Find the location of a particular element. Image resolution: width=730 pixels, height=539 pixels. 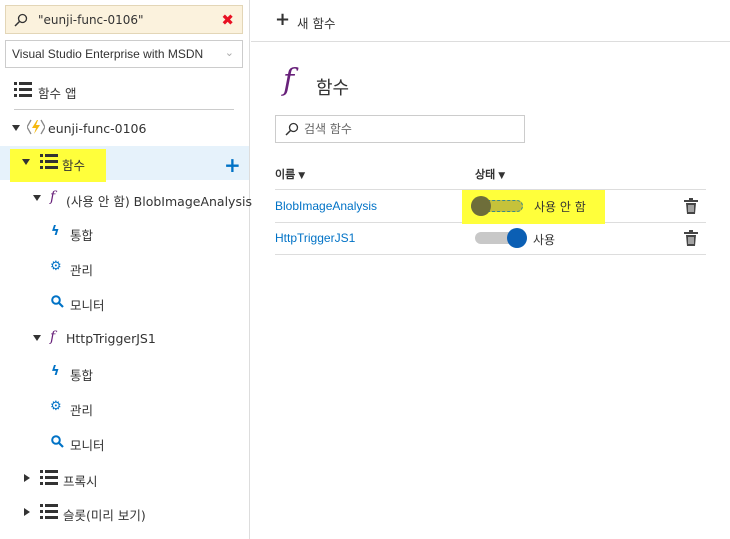

function-app-label: eunji-func-0106 is located at coordinates (97, 128).